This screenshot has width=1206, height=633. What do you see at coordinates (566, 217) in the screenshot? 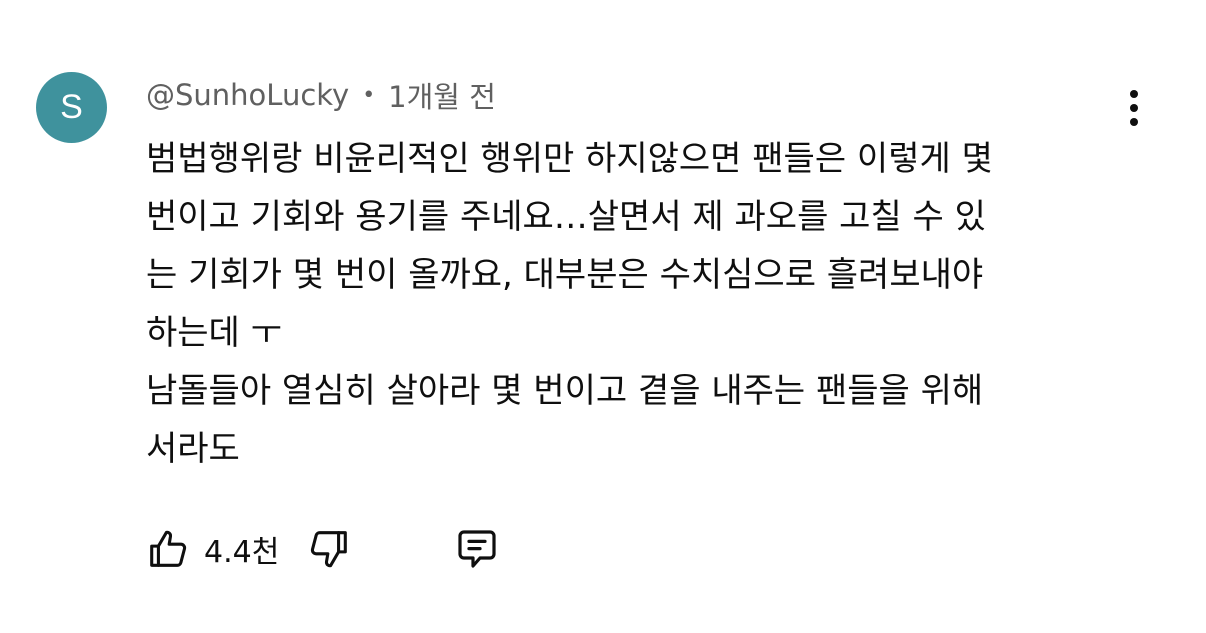
I see `comment-line: 번이고 기회와 용기를 주네요…살면서 제 과오를 고칠 수 있` at bounding box center [566, 217].